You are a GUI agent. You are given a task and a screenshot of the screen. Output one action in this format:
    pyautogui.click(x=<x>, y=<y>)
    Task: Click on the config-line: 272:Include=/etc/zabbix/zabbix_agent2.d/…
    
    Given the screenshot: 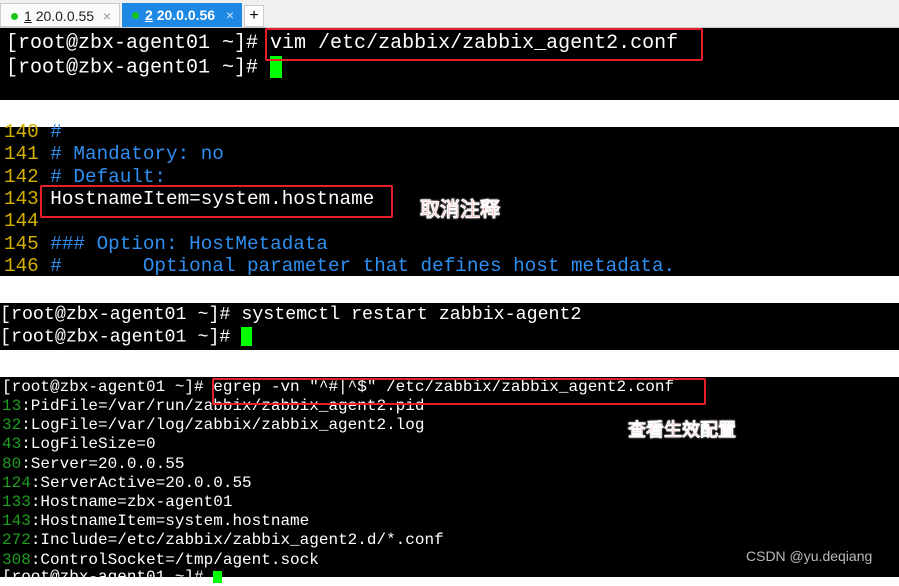 What is the action you would take?
    pyautogui.click(x=223, y=540)
    